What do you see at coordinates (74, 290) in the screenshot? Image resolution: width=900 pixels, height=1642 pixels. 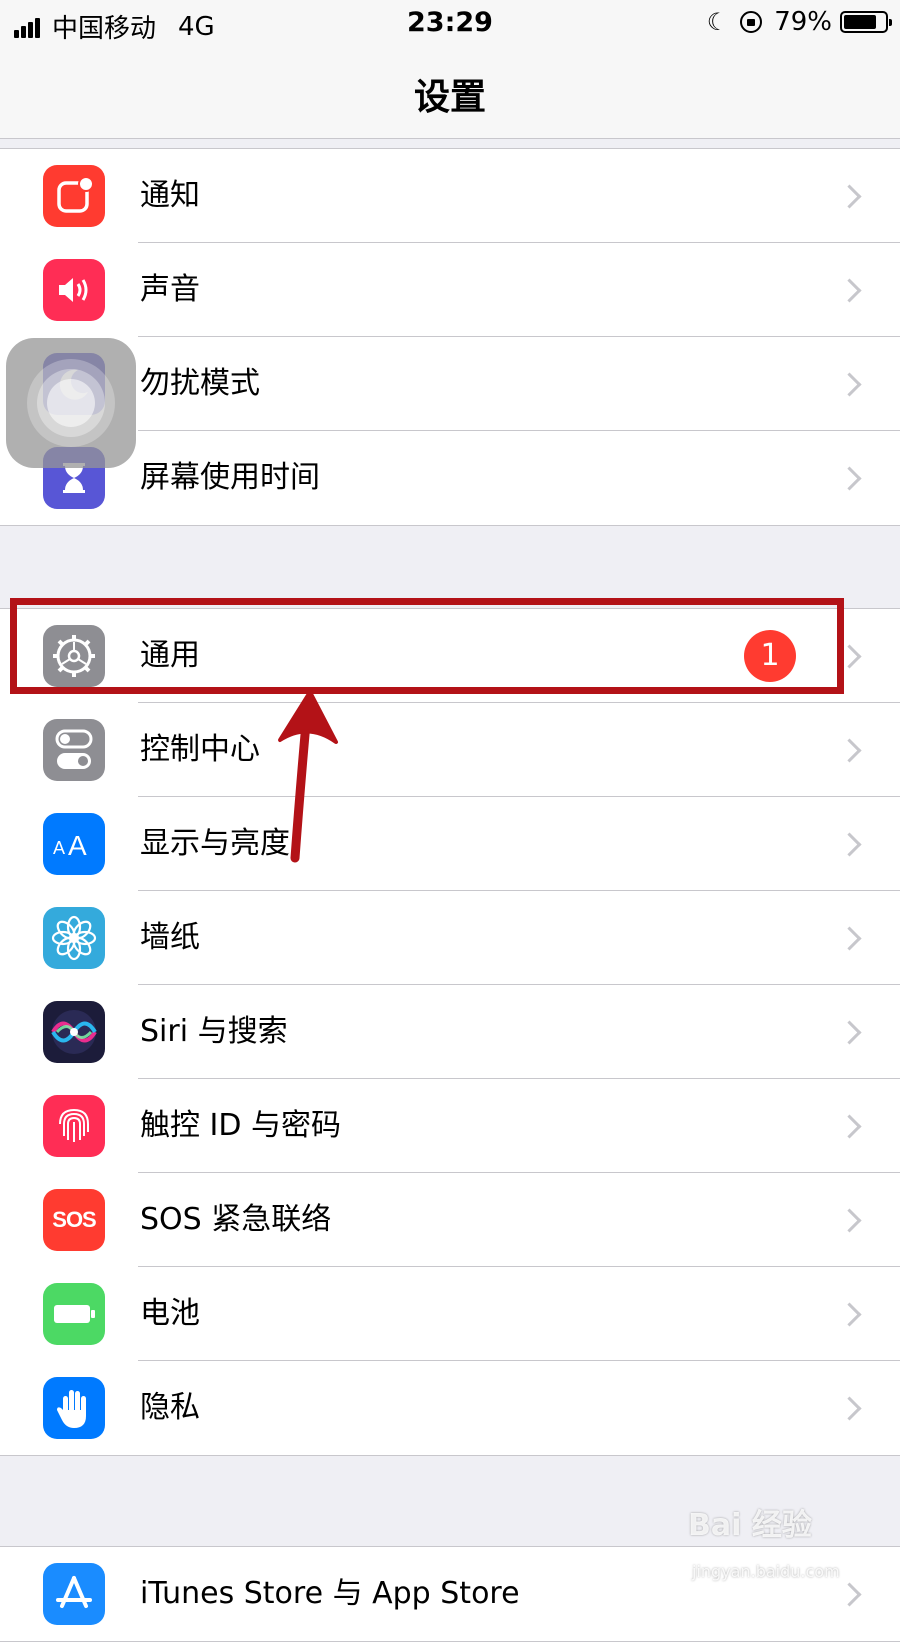 I see `speaker-icon` at bounding box center [74, 290].